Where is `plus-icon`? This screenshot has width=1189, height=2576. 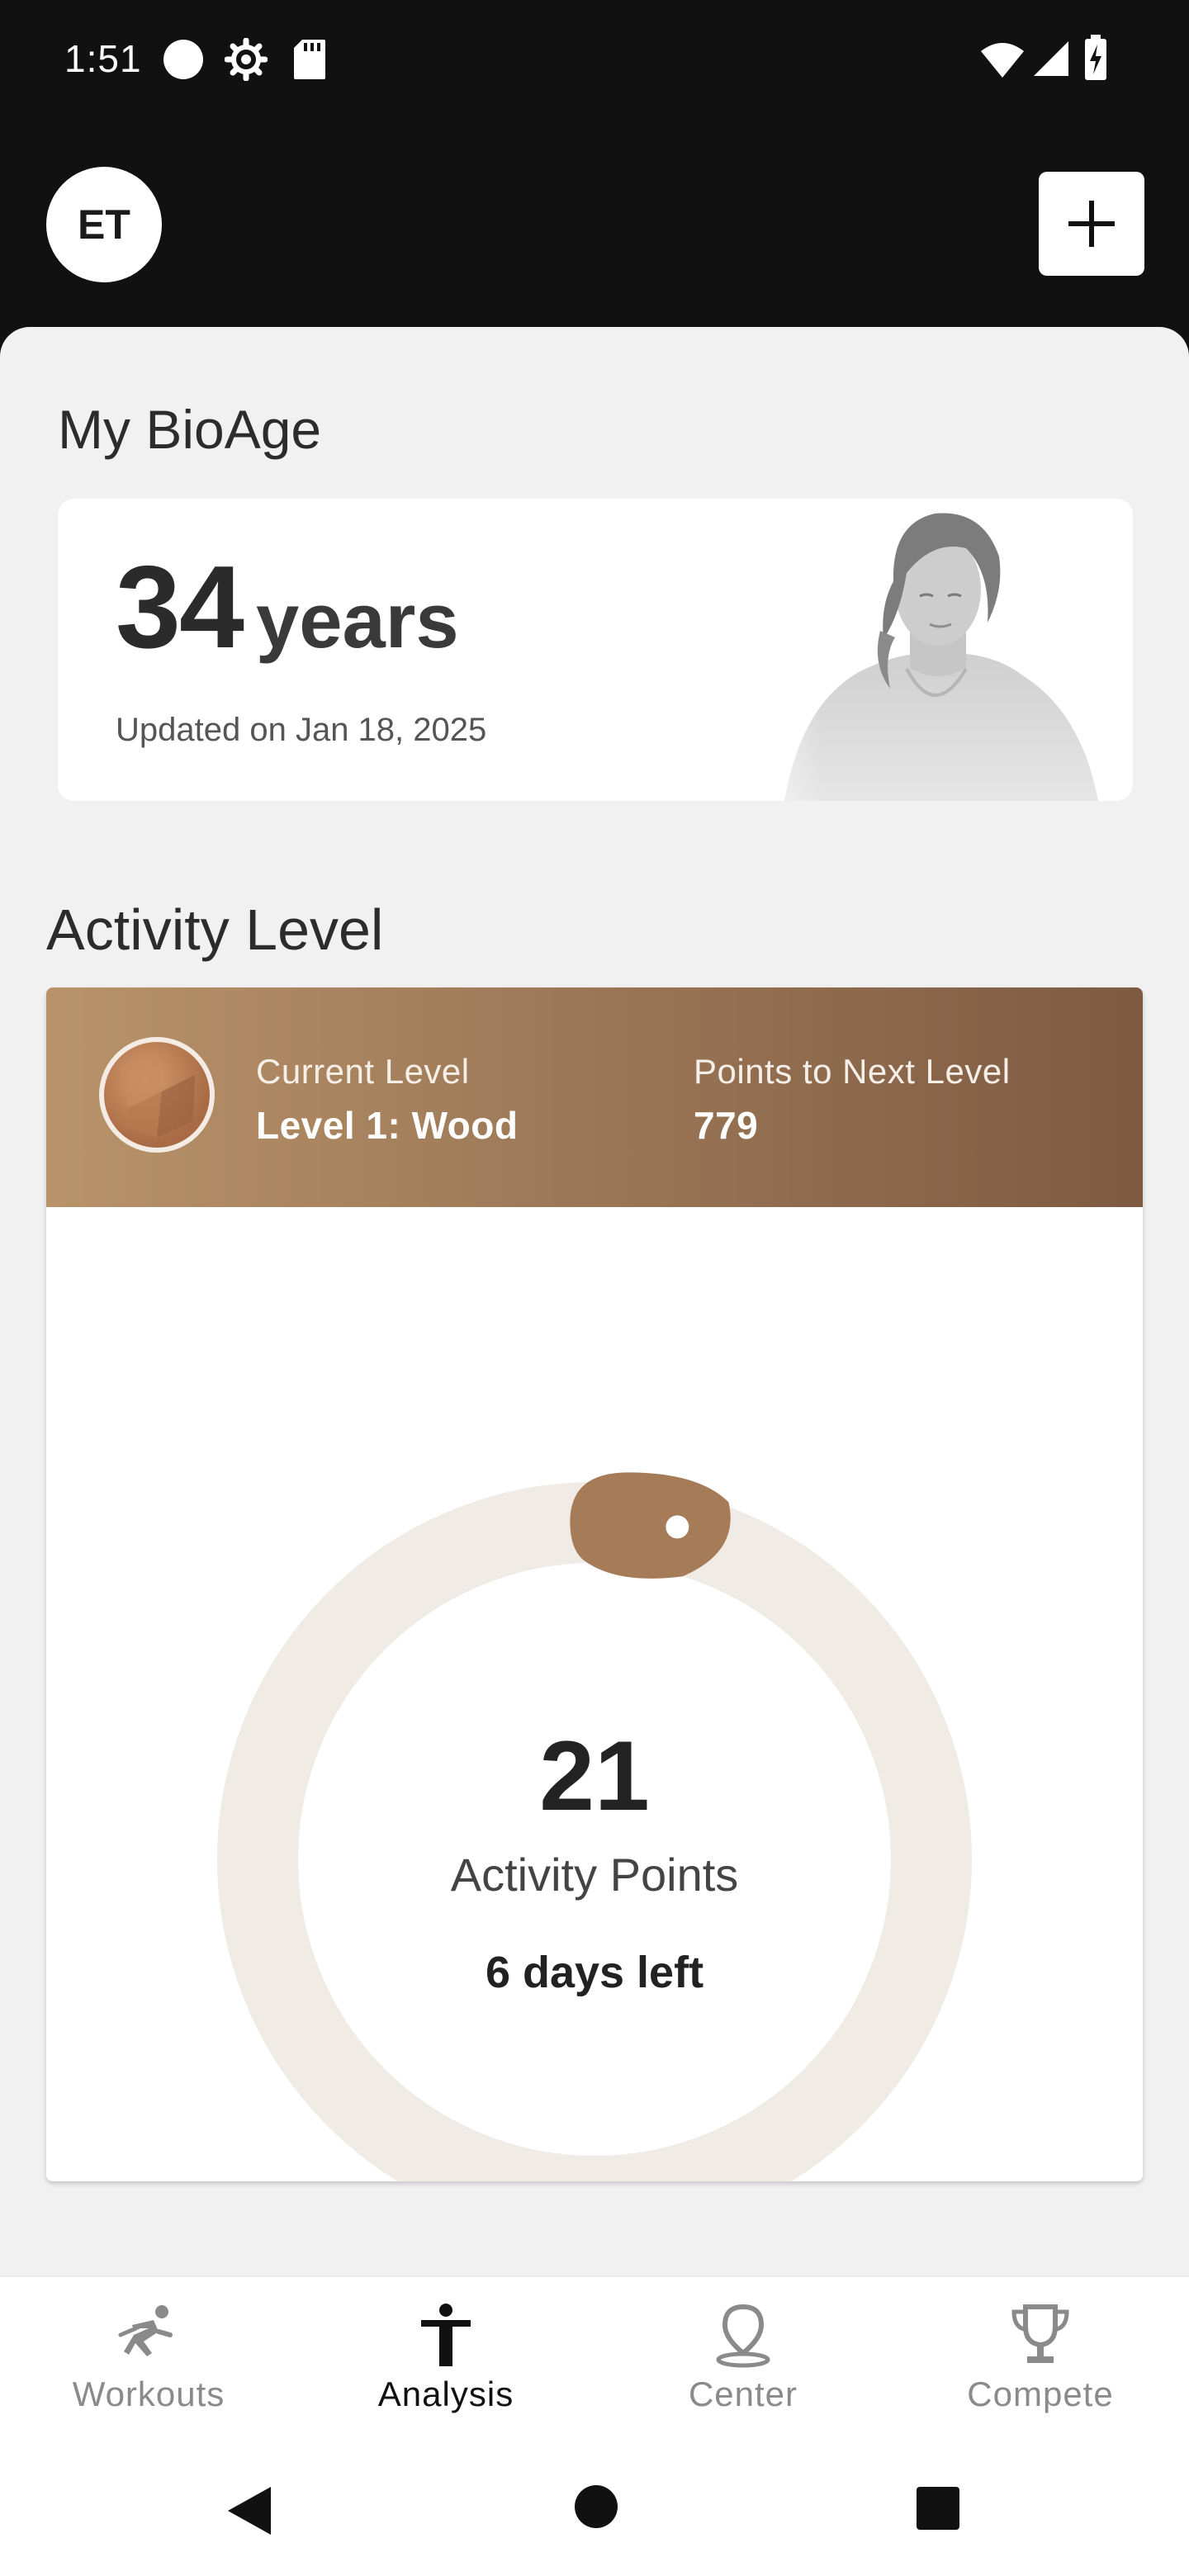 plus-icon is located at coordinates (1091, 224).